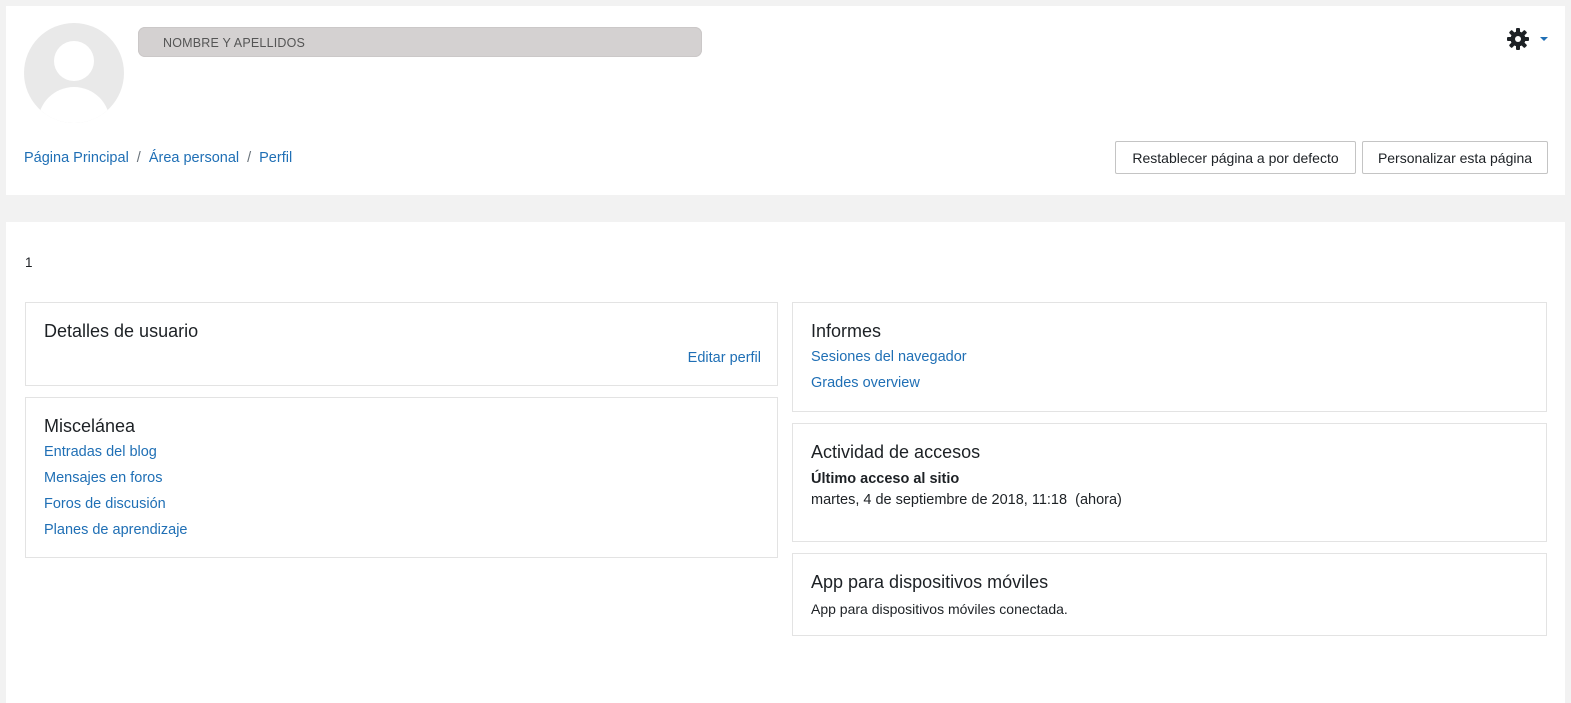 This screenshot has height=703, width=1571. I want to click on browser-sessions-link: Sesiones del navegador, so click(889, 357).